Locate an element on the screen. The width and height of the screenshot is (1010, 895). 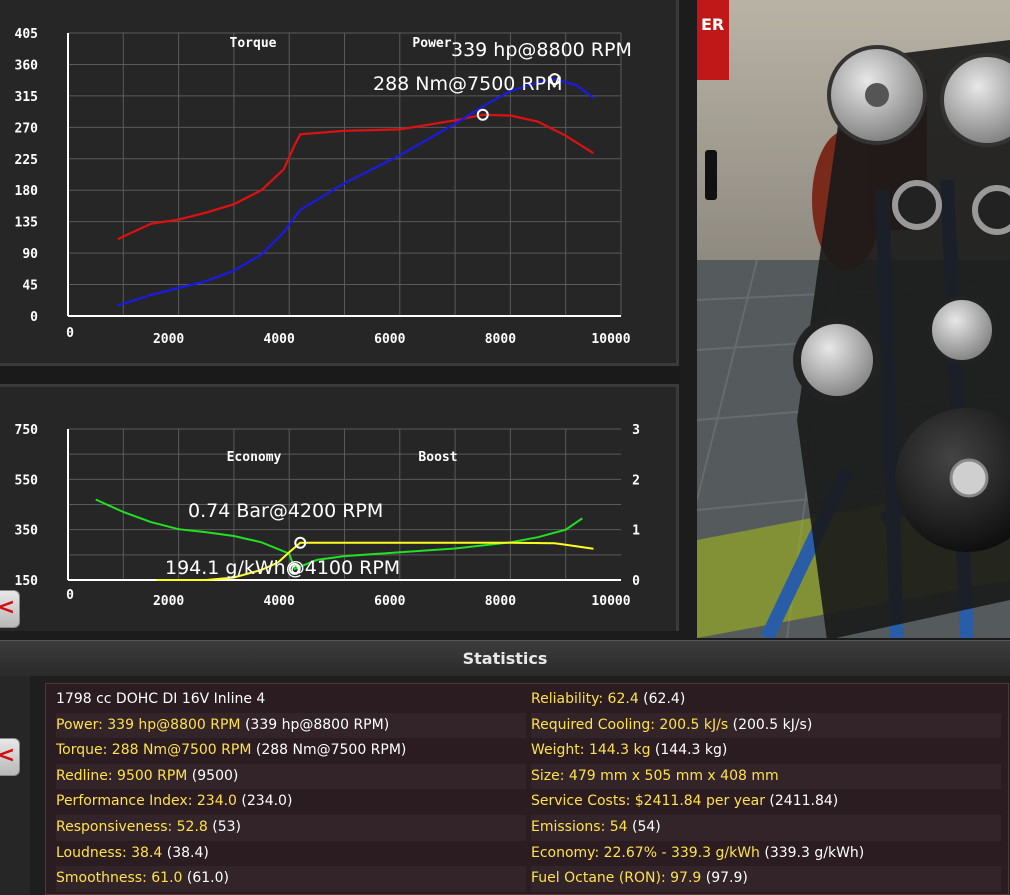
economy-best-label: 194.1 g/kWh@4100 RPM is located at coordinates (282, 568).